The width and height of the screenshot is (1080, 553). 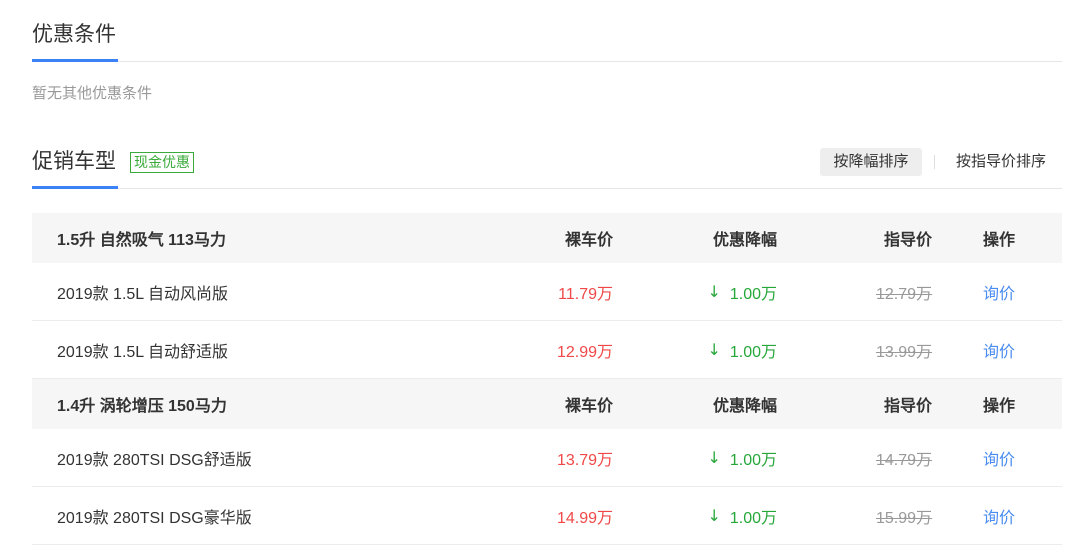 I want to click on sort-by-guide-price-button: 按指导价排序, so click(x=1001, y=162).